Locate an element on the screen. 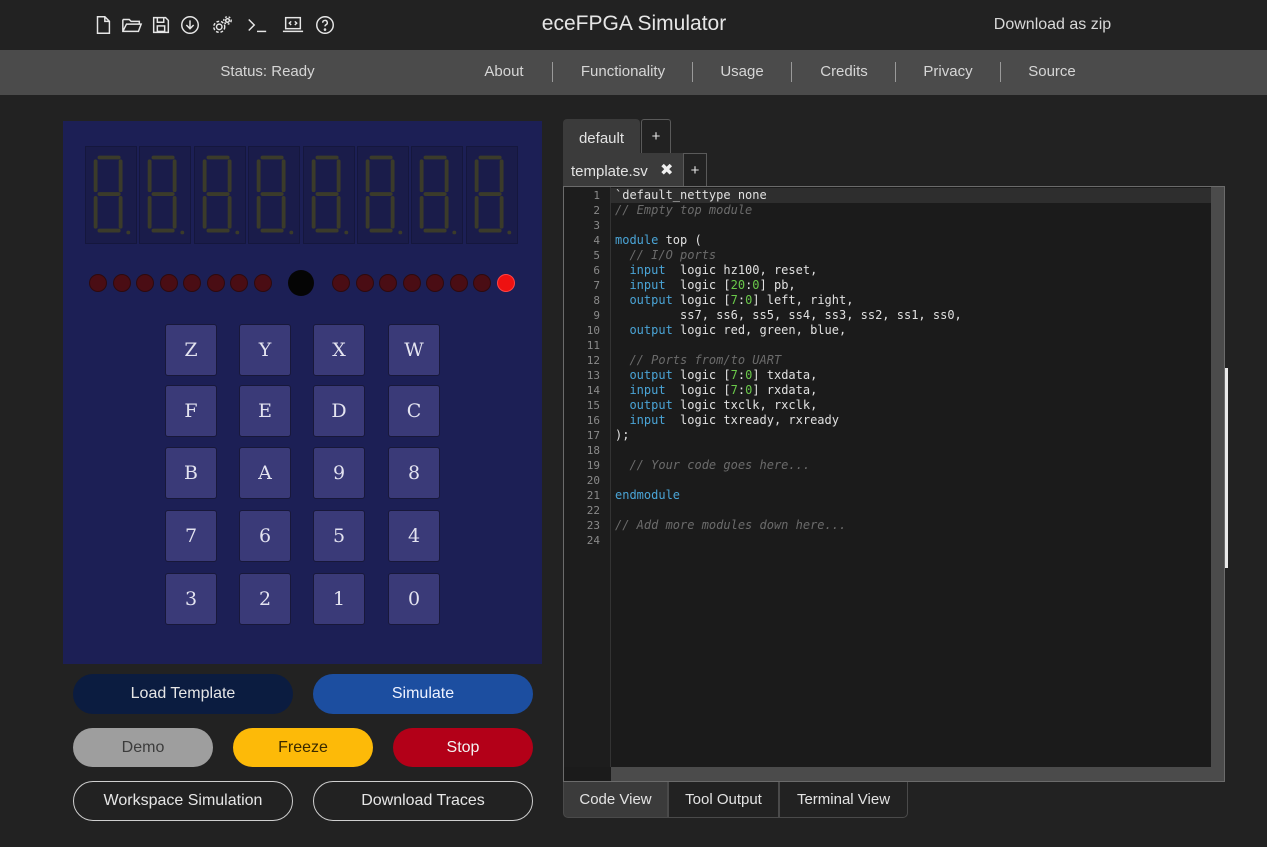 This screenshot has width=1267, height=847. code-line: // Empty top module is located at coordinates (684, 210).